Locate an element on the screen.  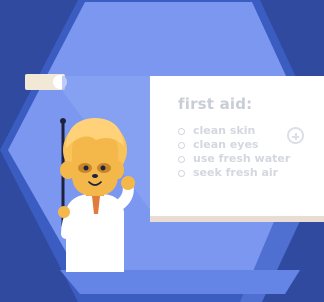
raised-hand is located at coordinates (128, 183).